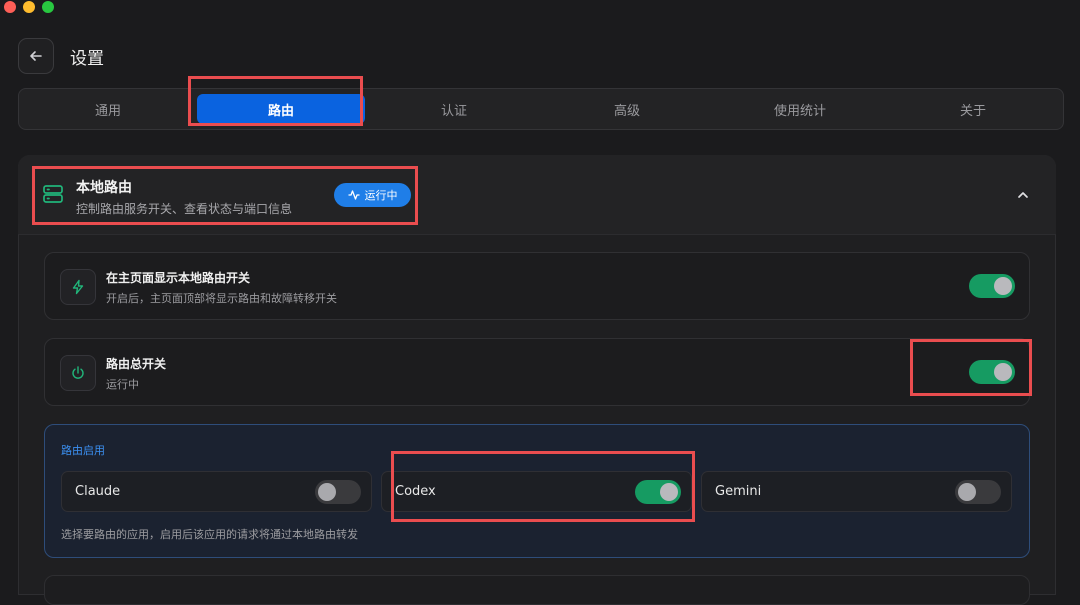  I want to click on show-routing-switch-row: 在主页面显示本地路由开关 开启后，主页面顶部将显示路由和故障转移开关, so click(537, 286).